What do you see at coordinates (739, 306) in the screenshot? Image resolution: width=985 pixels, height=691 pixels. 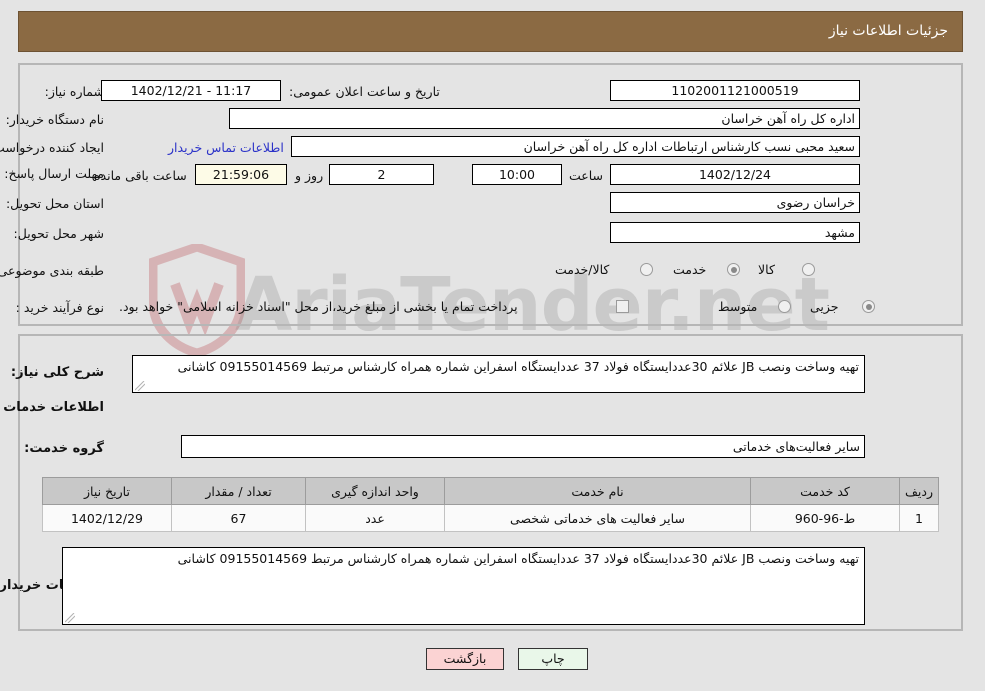 I see `purchase-option-medium-label: متوسط` at bounding box center [739, 306].